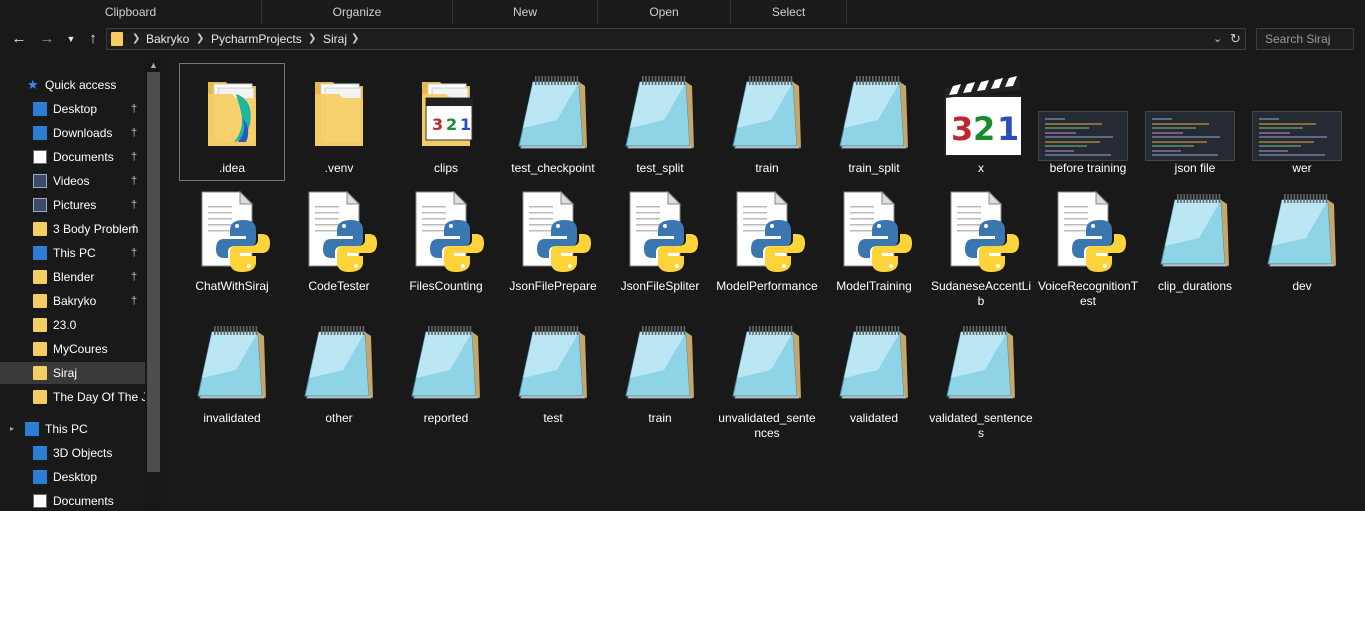  I want to click on search-input: Search Siraj, so click(1305, 39).